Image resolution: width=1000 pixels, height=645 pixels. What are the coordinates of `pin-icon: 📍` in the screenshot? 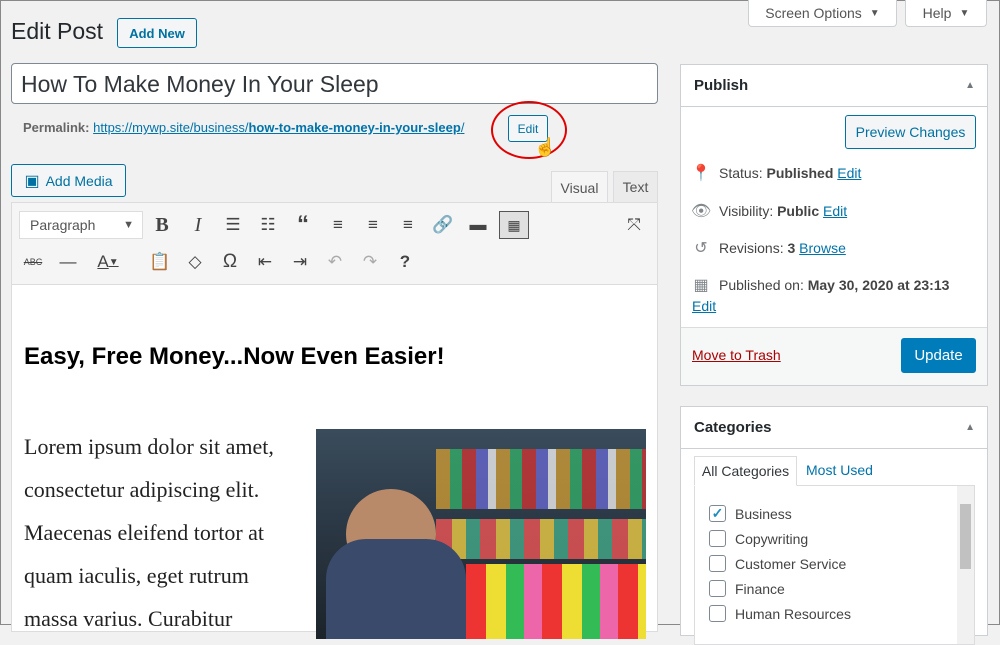 It's located at (701, 173).